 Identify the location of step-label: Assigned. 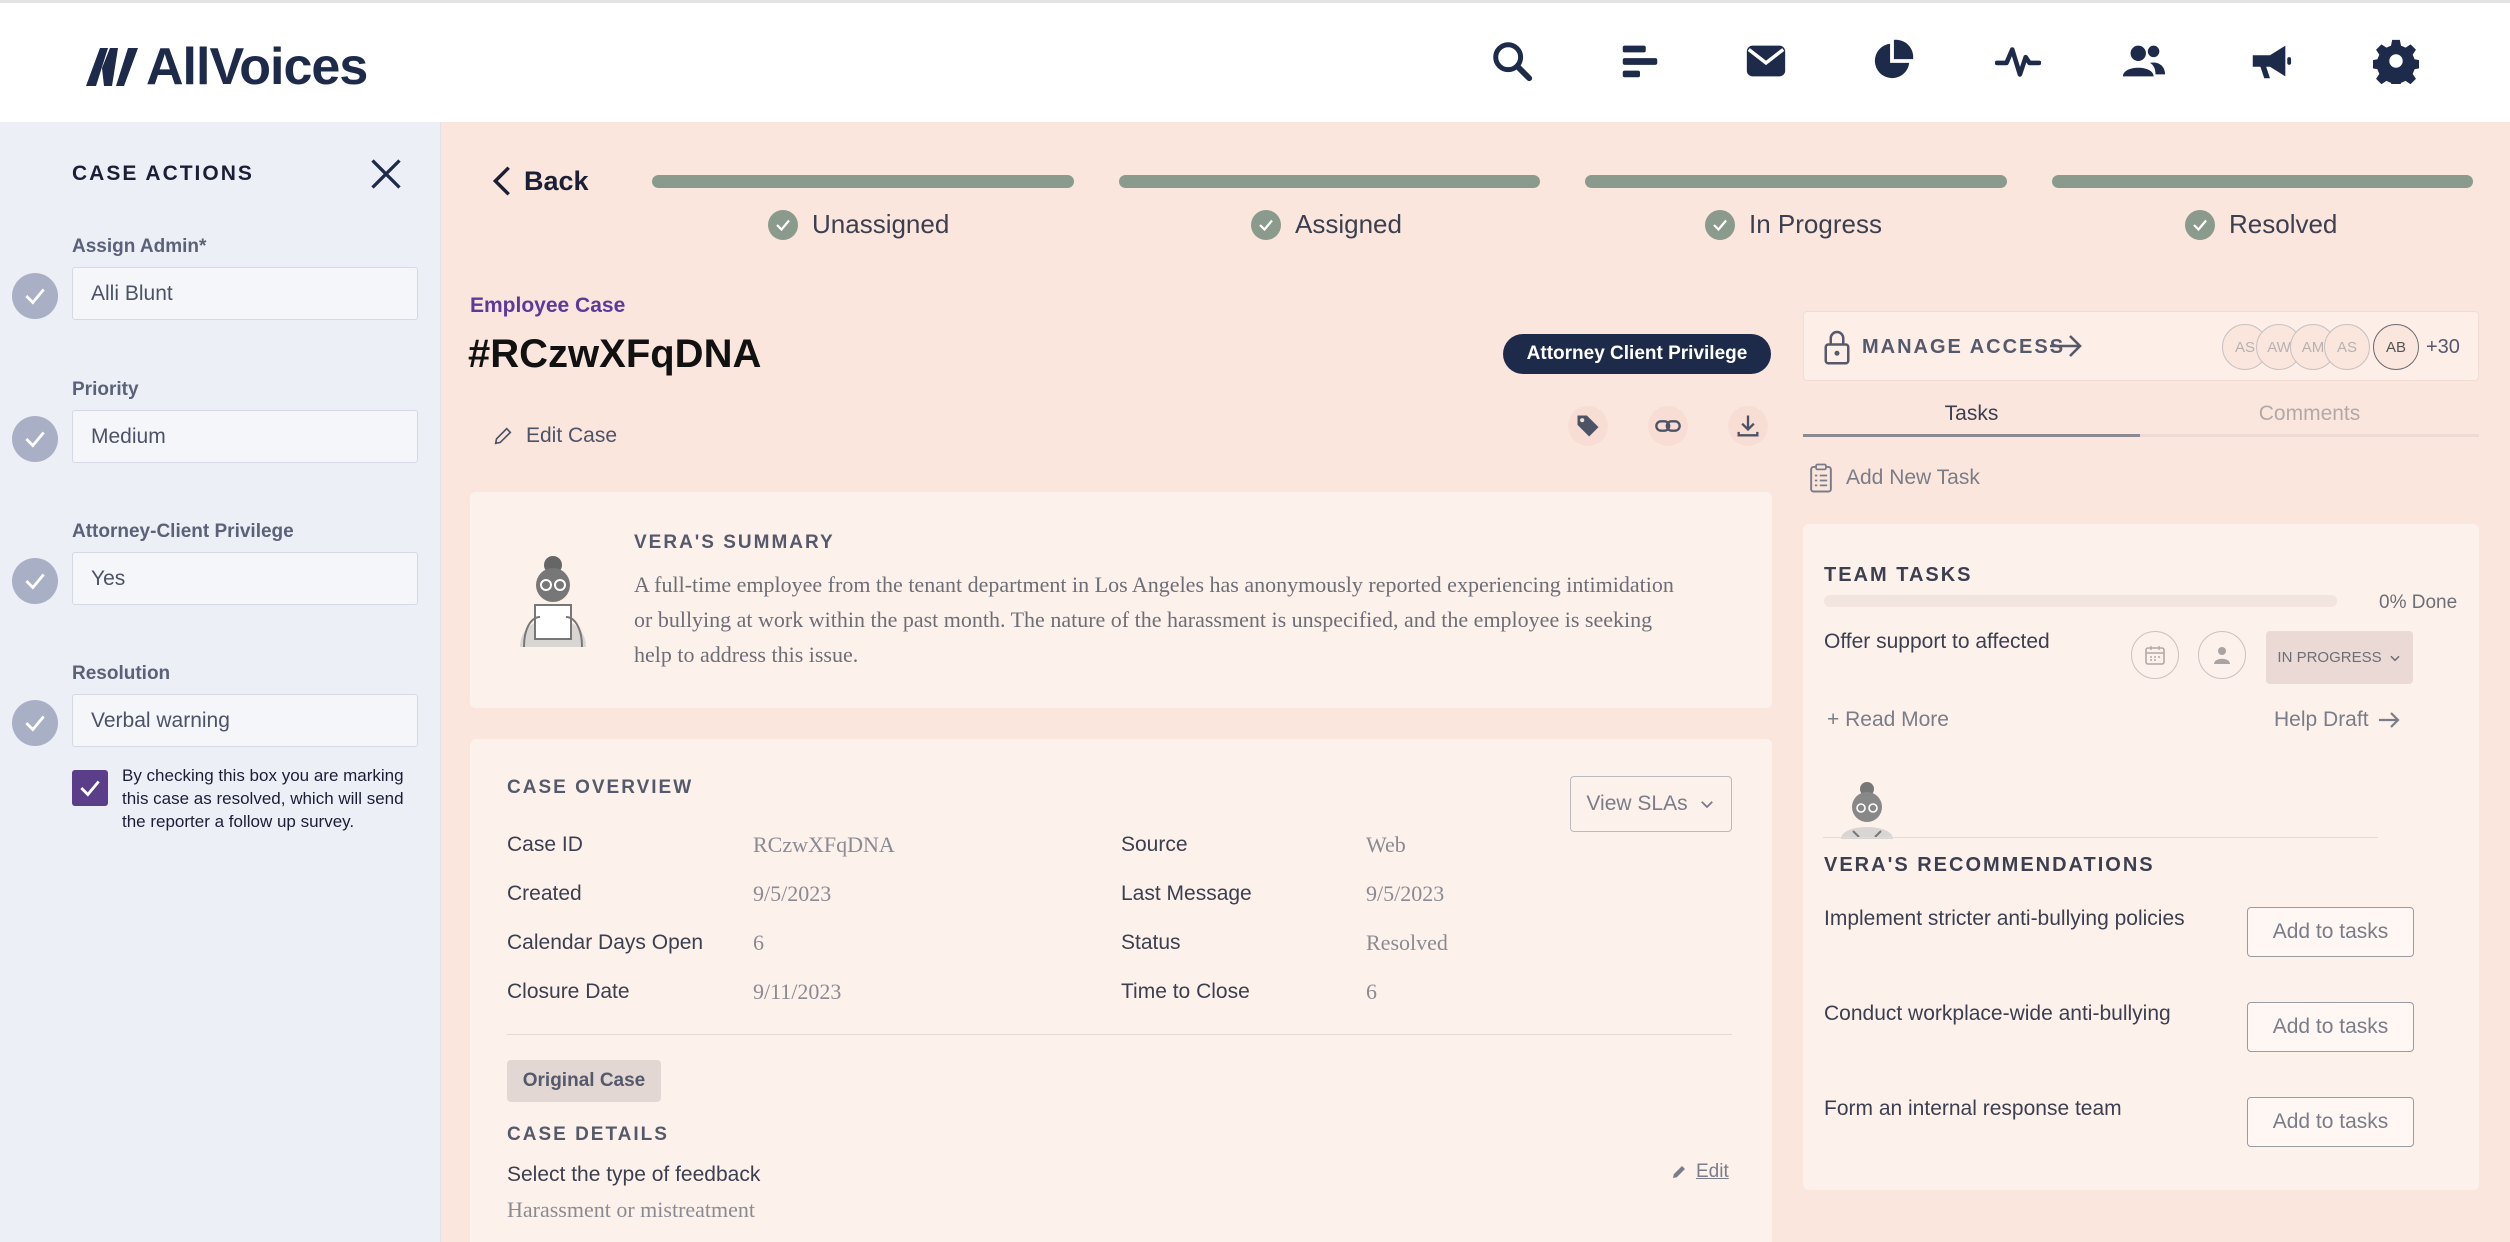
(1348, 224).